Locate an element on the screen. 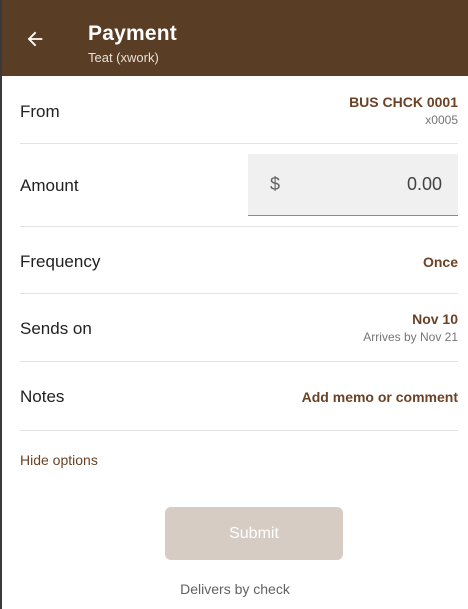  currency-symbol: $ is located at coordinates (275, 184).